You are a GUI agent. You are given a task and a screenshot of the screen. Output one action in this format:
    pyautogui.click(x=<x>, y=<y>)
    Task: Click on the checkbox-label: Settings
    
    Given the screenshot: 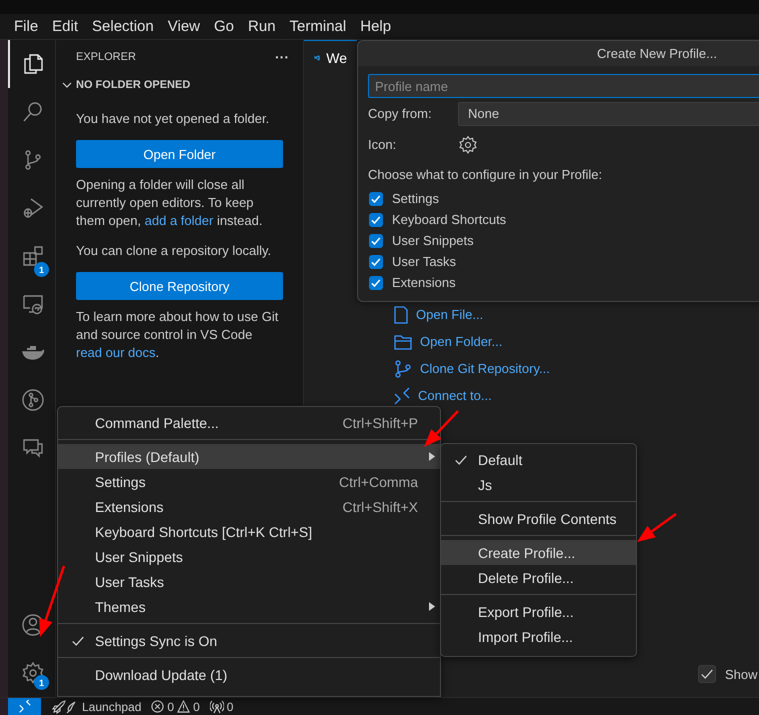 What is the action you would take?
    pyautogui.click(x=415, y=198)
    